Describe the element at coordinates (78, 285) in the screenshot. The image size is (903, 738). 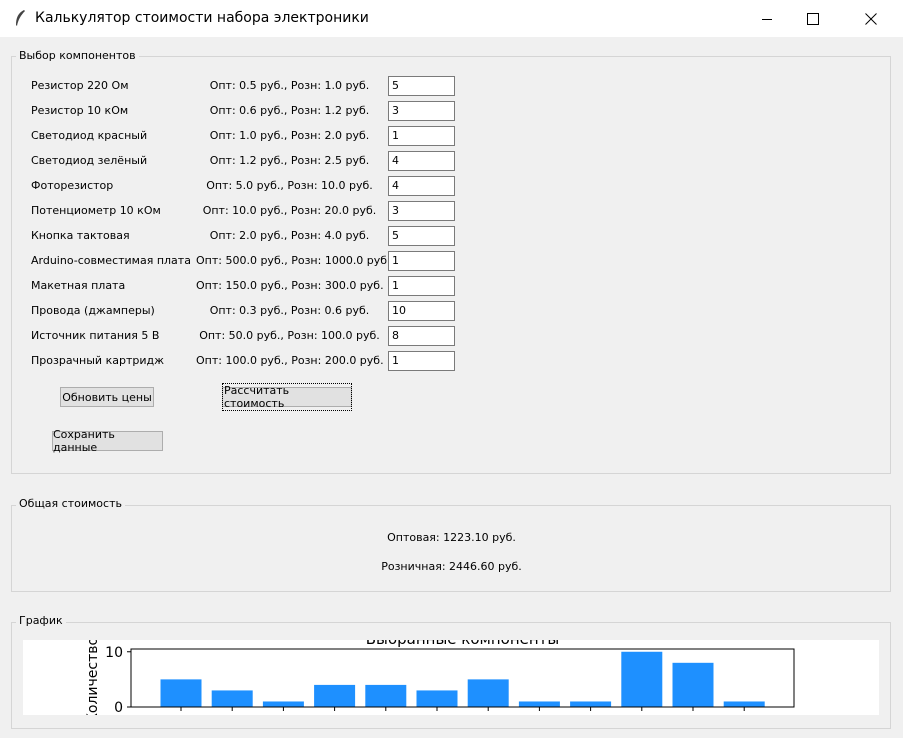
I see `component-name: Макетная плата` at that location.